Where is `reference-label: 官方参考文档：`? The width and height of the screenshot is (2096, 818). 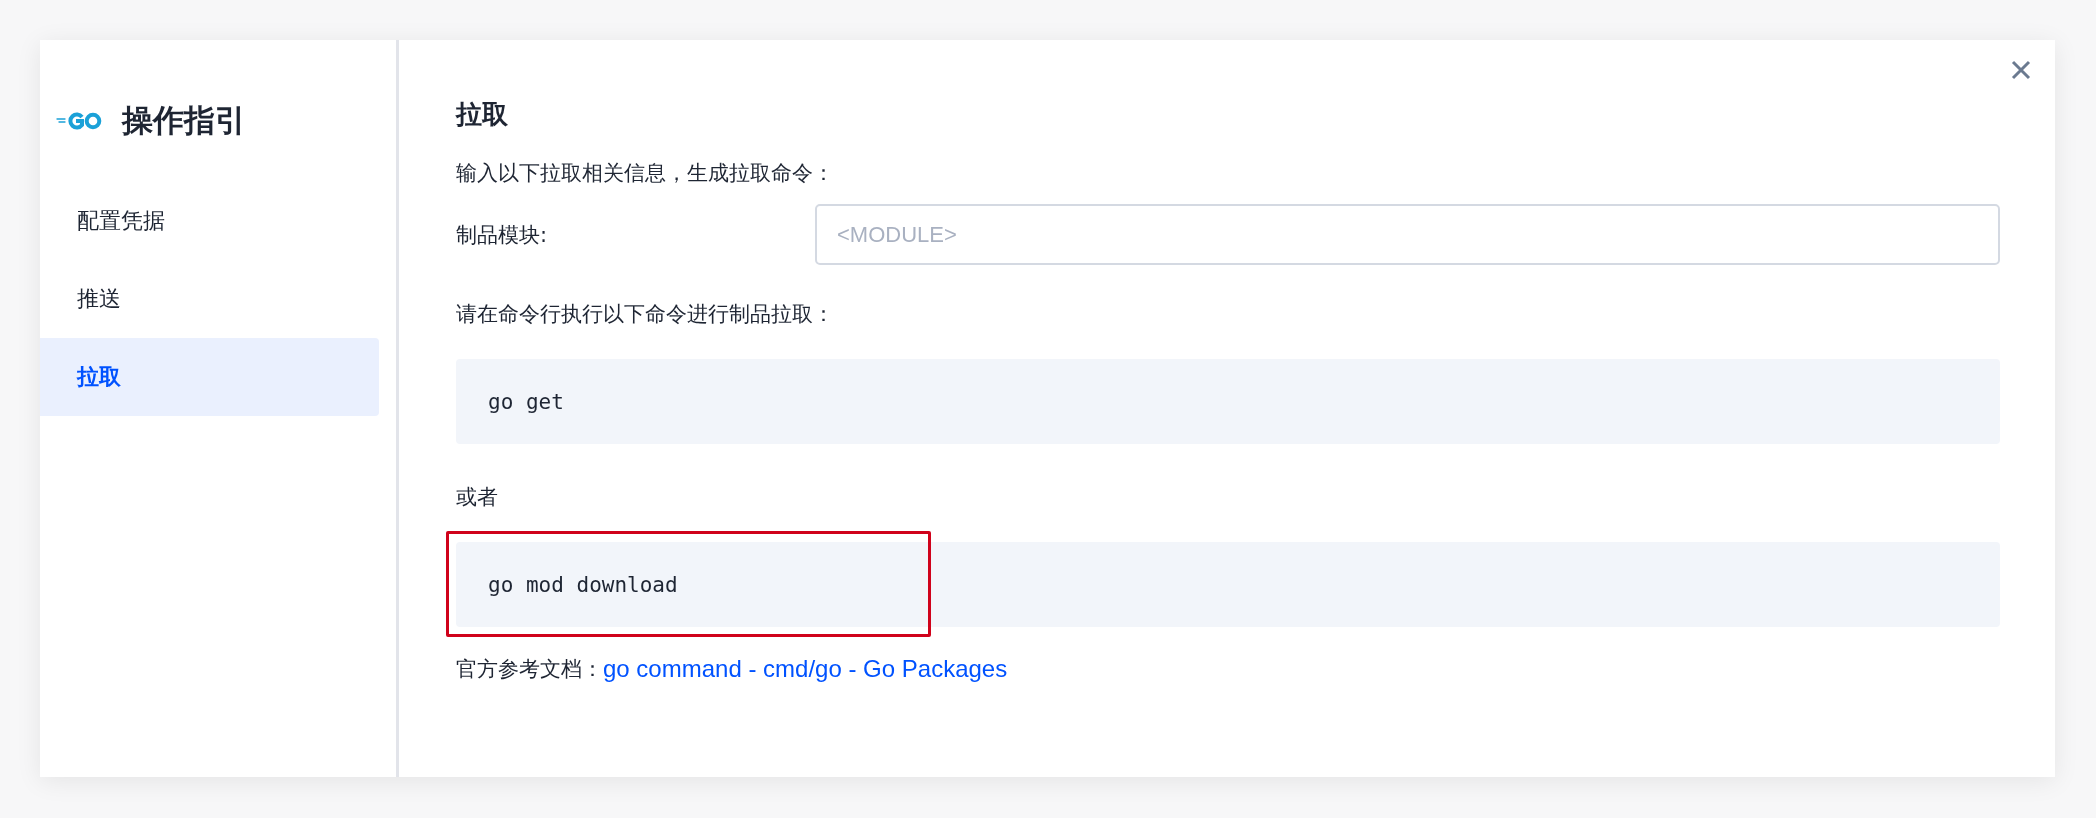
reference-label: 官方参考文档： is located at coordinates (529, 669).